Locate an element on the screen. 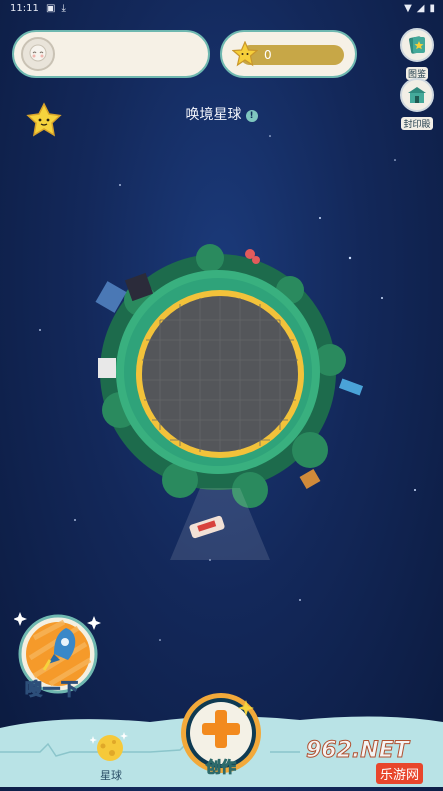 Image resolution: width=443 pixels, height=791 pixels. status-bar: 11:11 ▣ ⤓ ▼ ◢ ▮ is located at coordinates (221, 9).